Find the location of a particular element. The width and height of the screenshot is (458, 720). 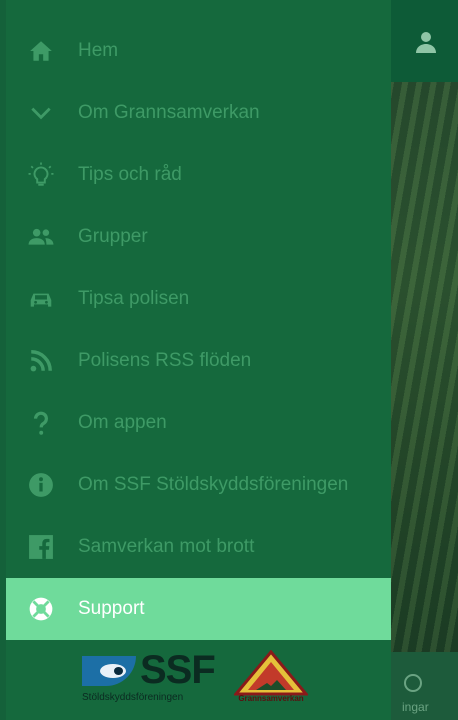

menu-item-grupper: Grupper is located at coordinates (198, 237).